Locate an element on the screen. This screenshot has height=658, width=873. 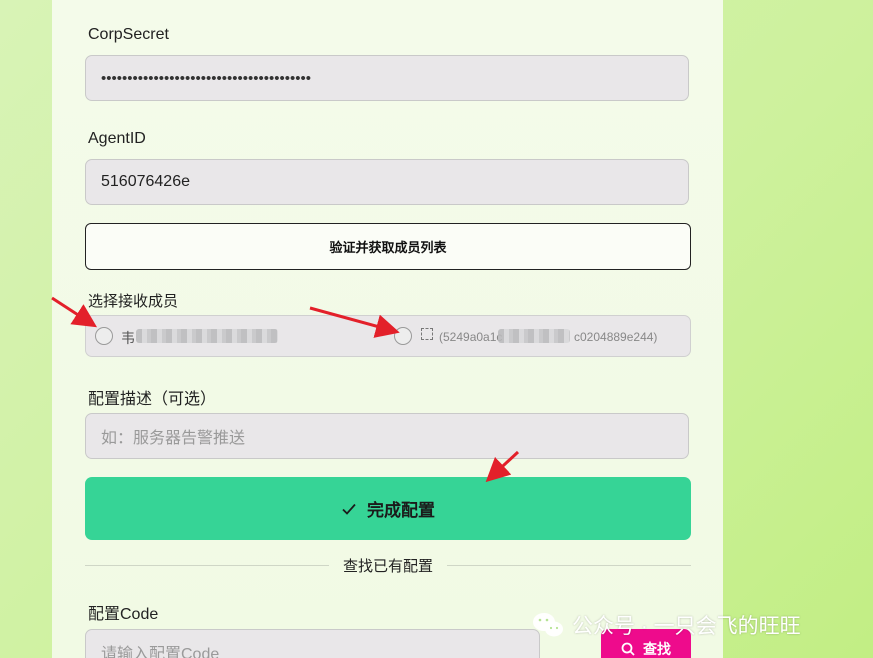
wechat-icon is located at coordinates (548, 625).